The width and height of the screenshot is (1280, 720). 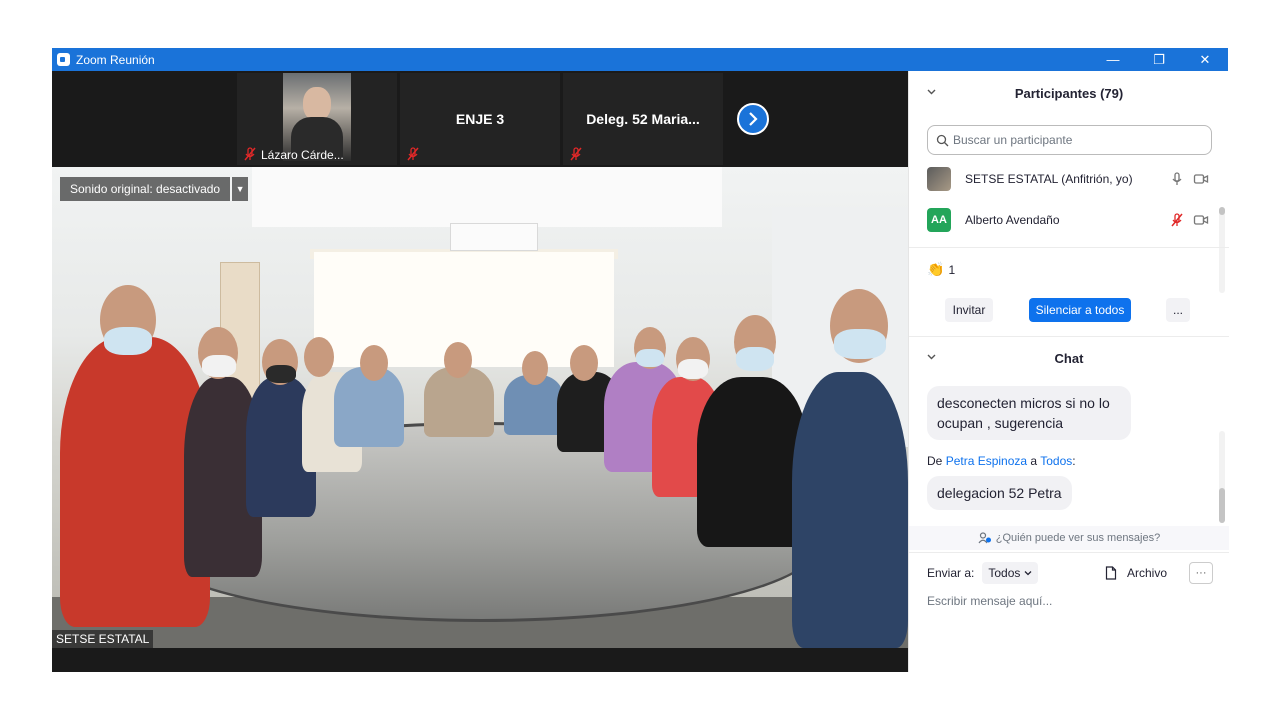 I want to click on search-icon, so click(x=942, y=140).